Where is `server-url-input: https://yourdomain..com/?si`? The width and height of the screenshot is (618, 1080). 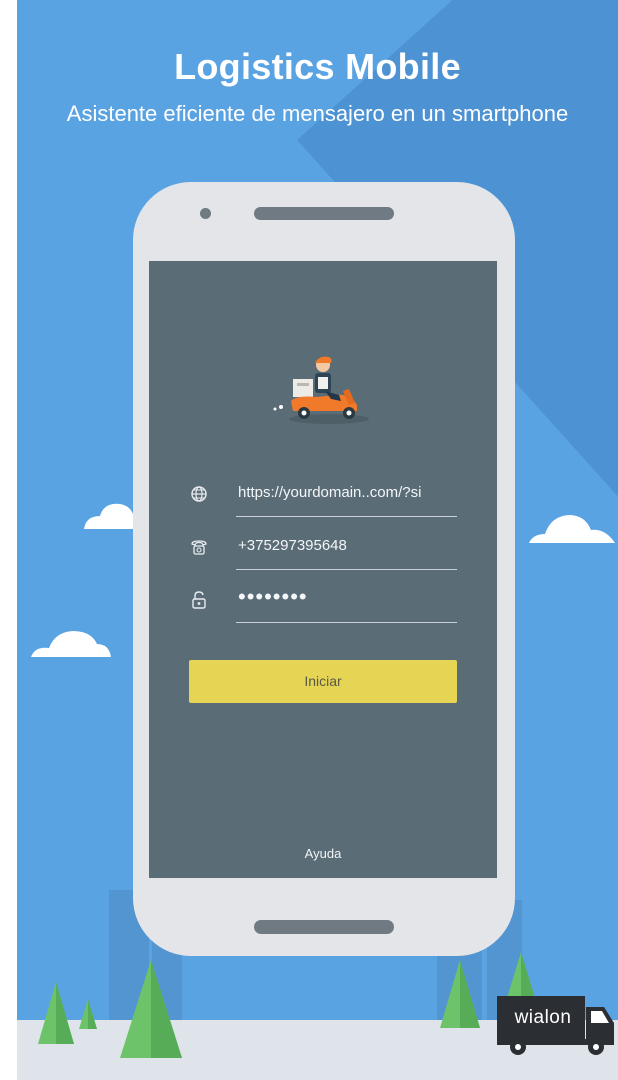
server-url-input: https://yourdomain..com/?si is located at coordinates (350, 492).